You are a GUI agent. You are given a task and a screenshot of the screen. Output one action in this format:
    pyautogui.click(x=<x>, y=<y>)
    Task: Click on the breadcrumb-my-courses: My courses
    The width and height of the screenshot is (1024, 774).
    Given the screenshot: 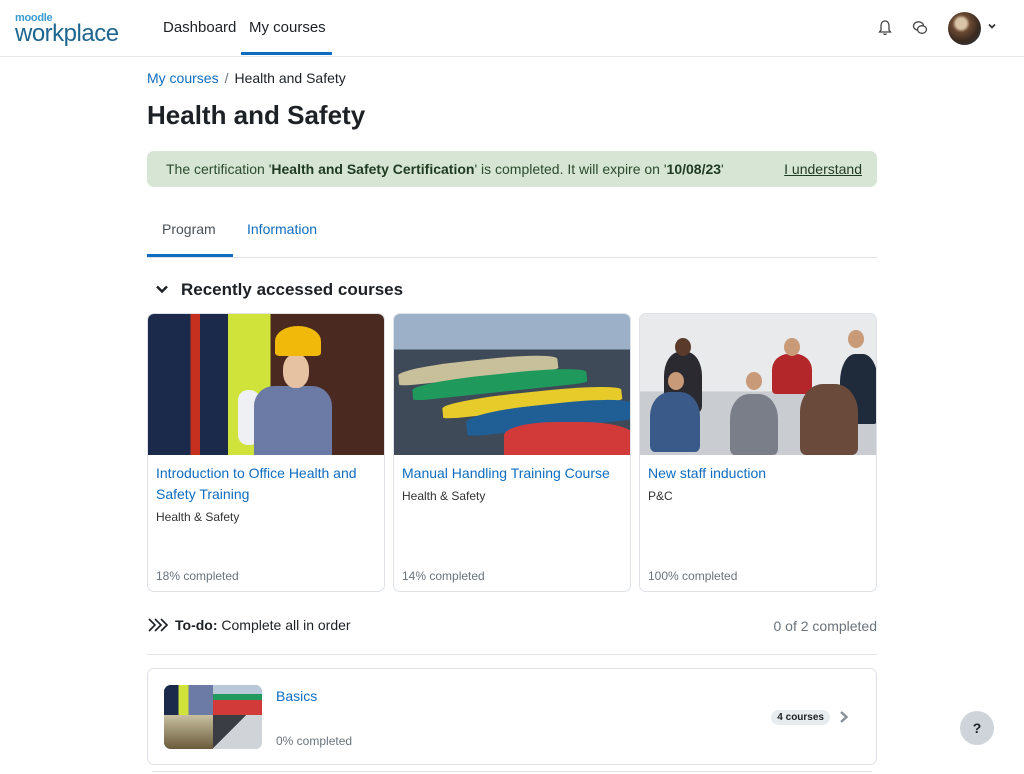 What is the action you would take?
    pyautogui.click(x=183, y=78)
    